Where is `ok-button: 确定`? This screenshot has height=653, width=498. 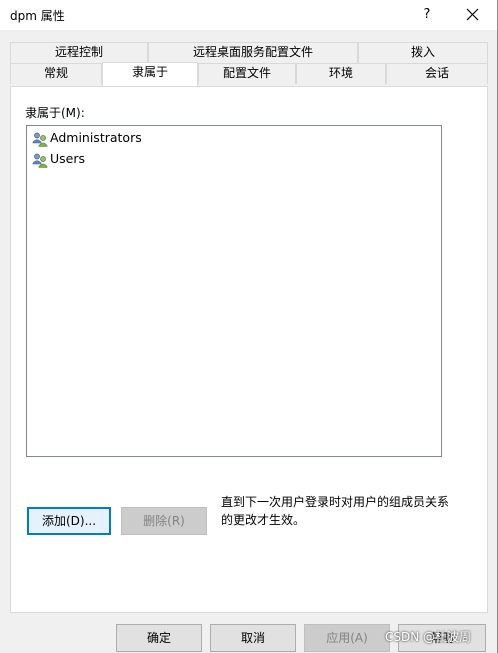
ok-button: 确定 is located at coordinates (159, 638).